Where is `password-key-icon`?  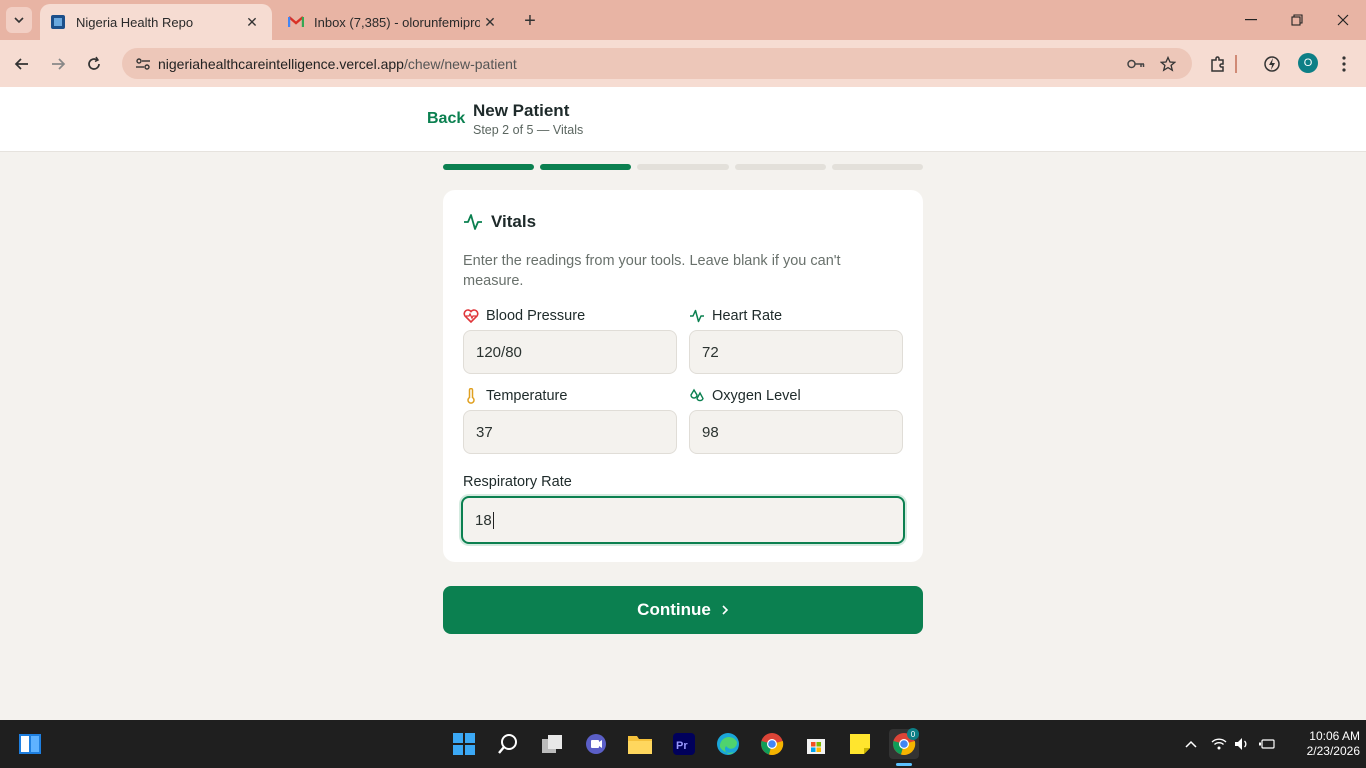 password-key-icon is located at coordinates (1136, 63).